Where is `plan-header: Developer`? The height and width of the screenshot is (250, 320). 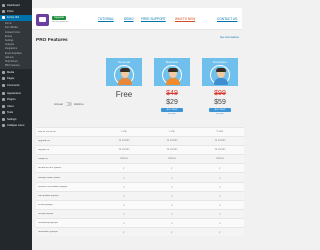
plan-header: Developer is located at coordinates (220, 72).